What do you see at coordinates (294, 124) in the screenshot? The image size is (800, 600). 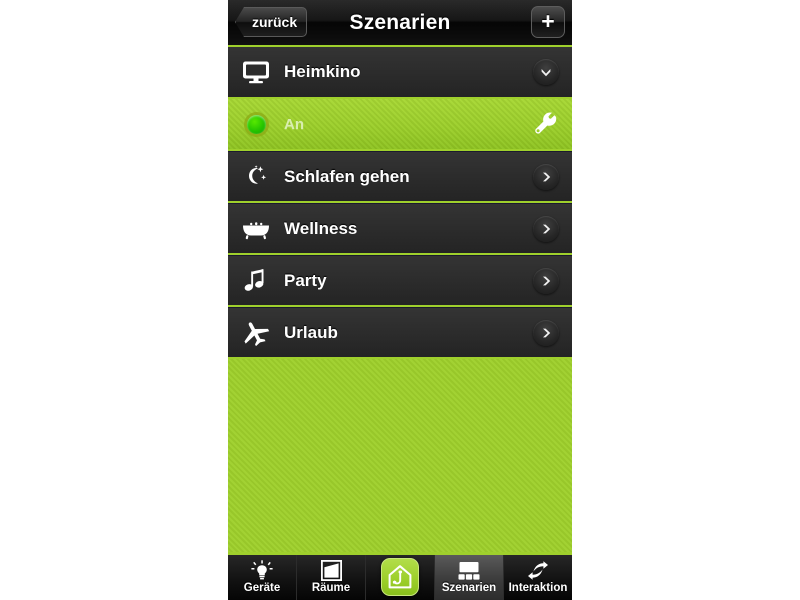 I see `scene-state-label: An` at bounding box center [294, 124].